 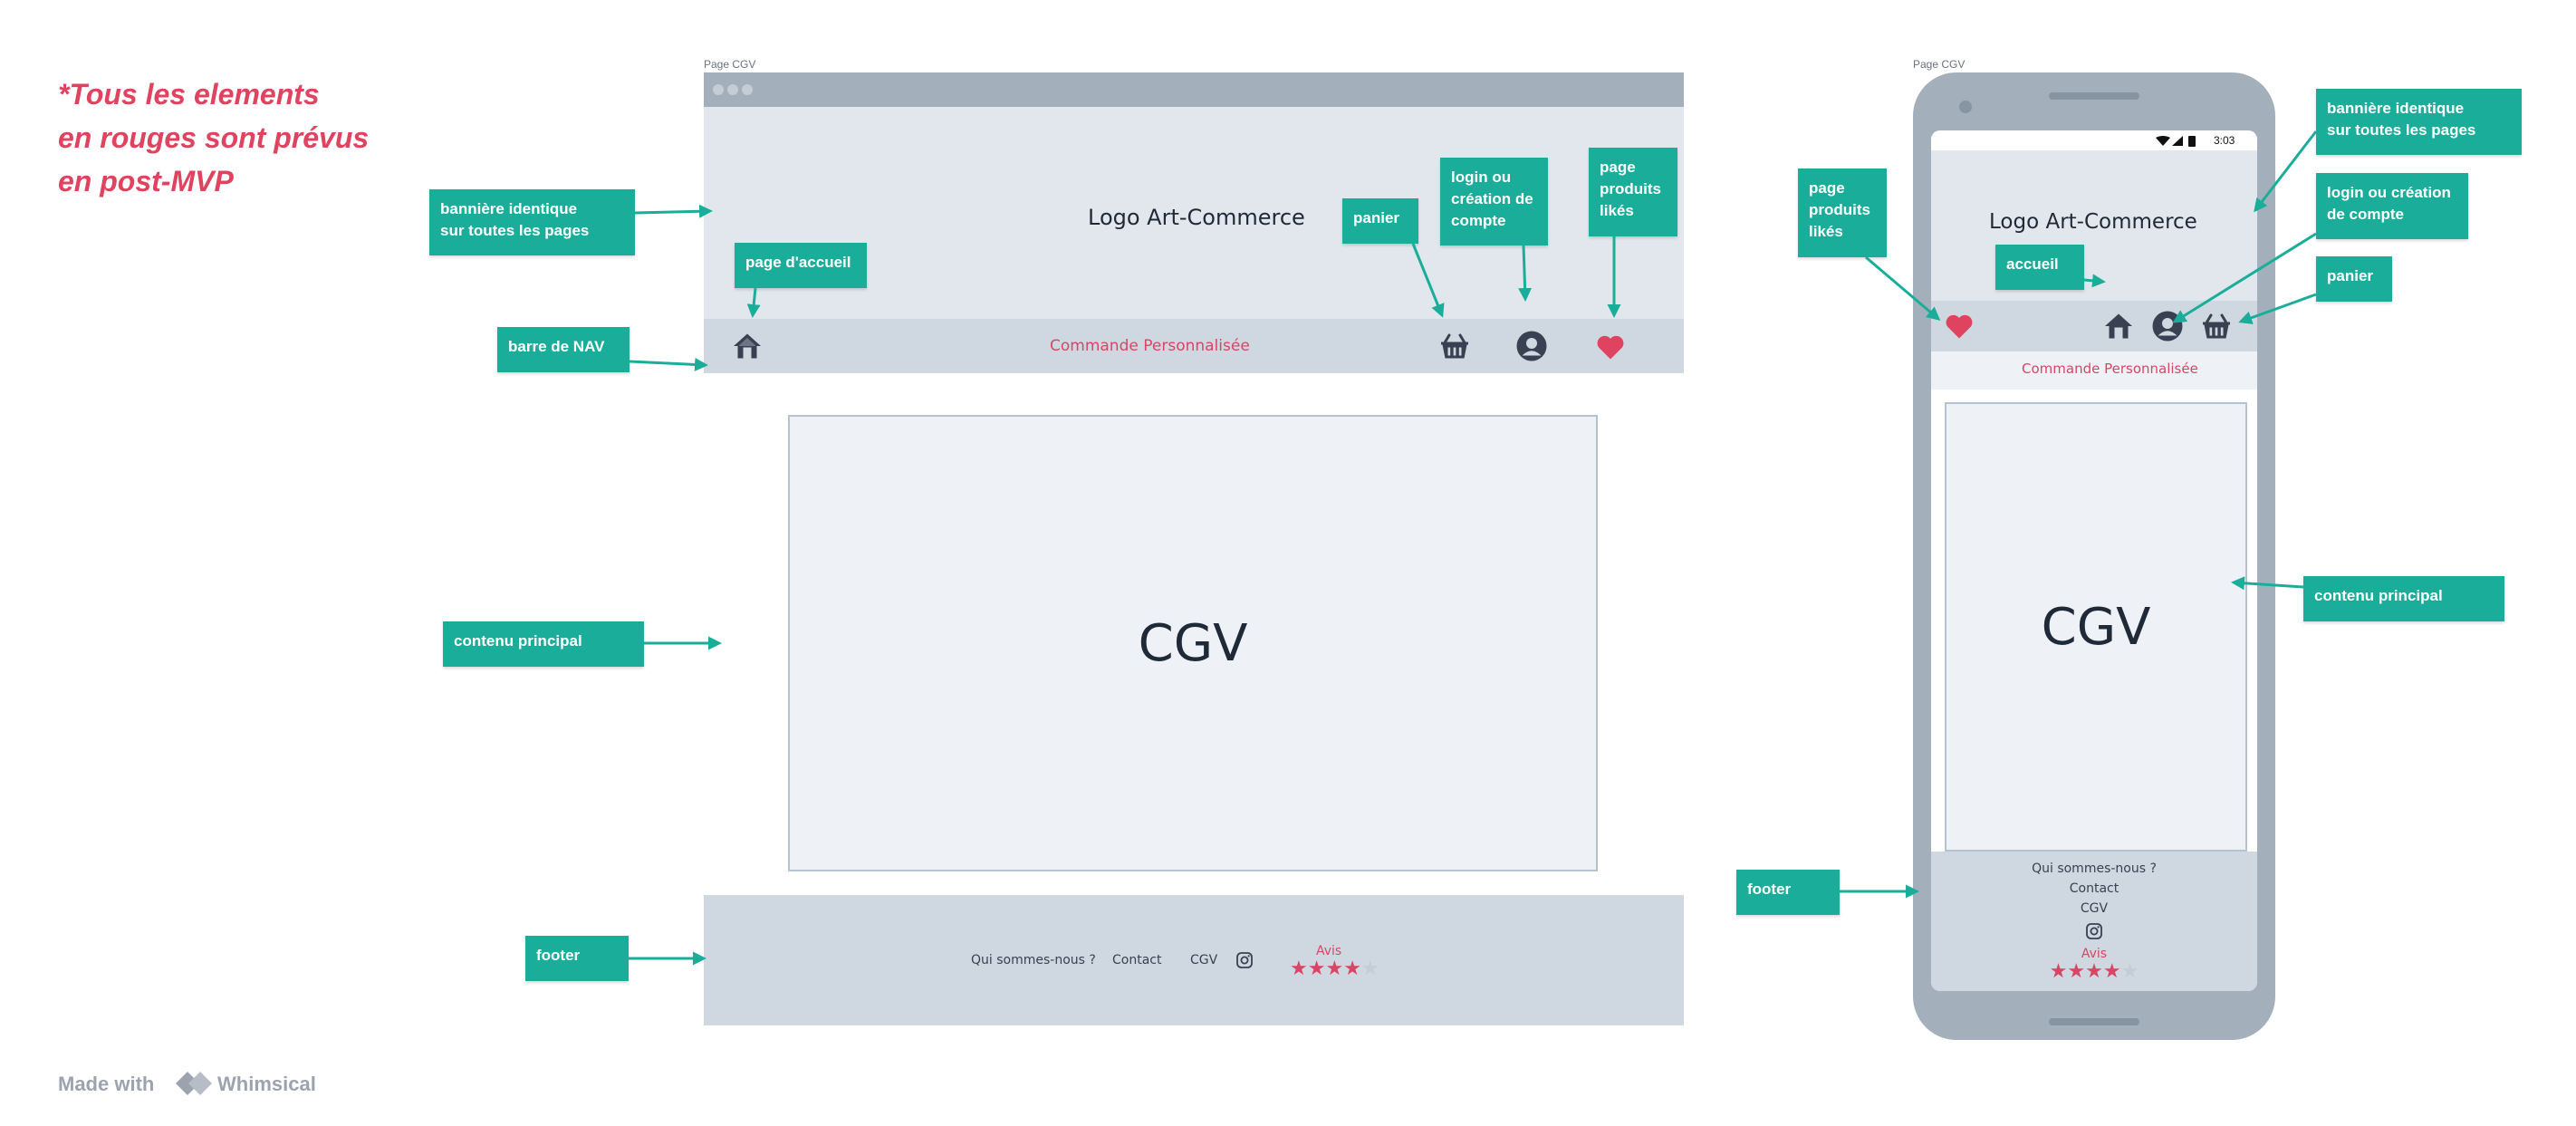 What do you see at coordinates (1428, 280) in the screenshot?
I see `arrow-cart` at bounding box center [1428, 280].